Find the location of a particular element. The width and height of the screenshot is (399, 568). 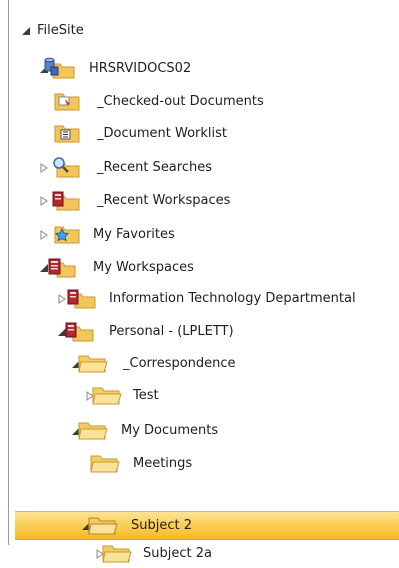

tree-node-label: My Workspaces is located at coordinates (143, 267).